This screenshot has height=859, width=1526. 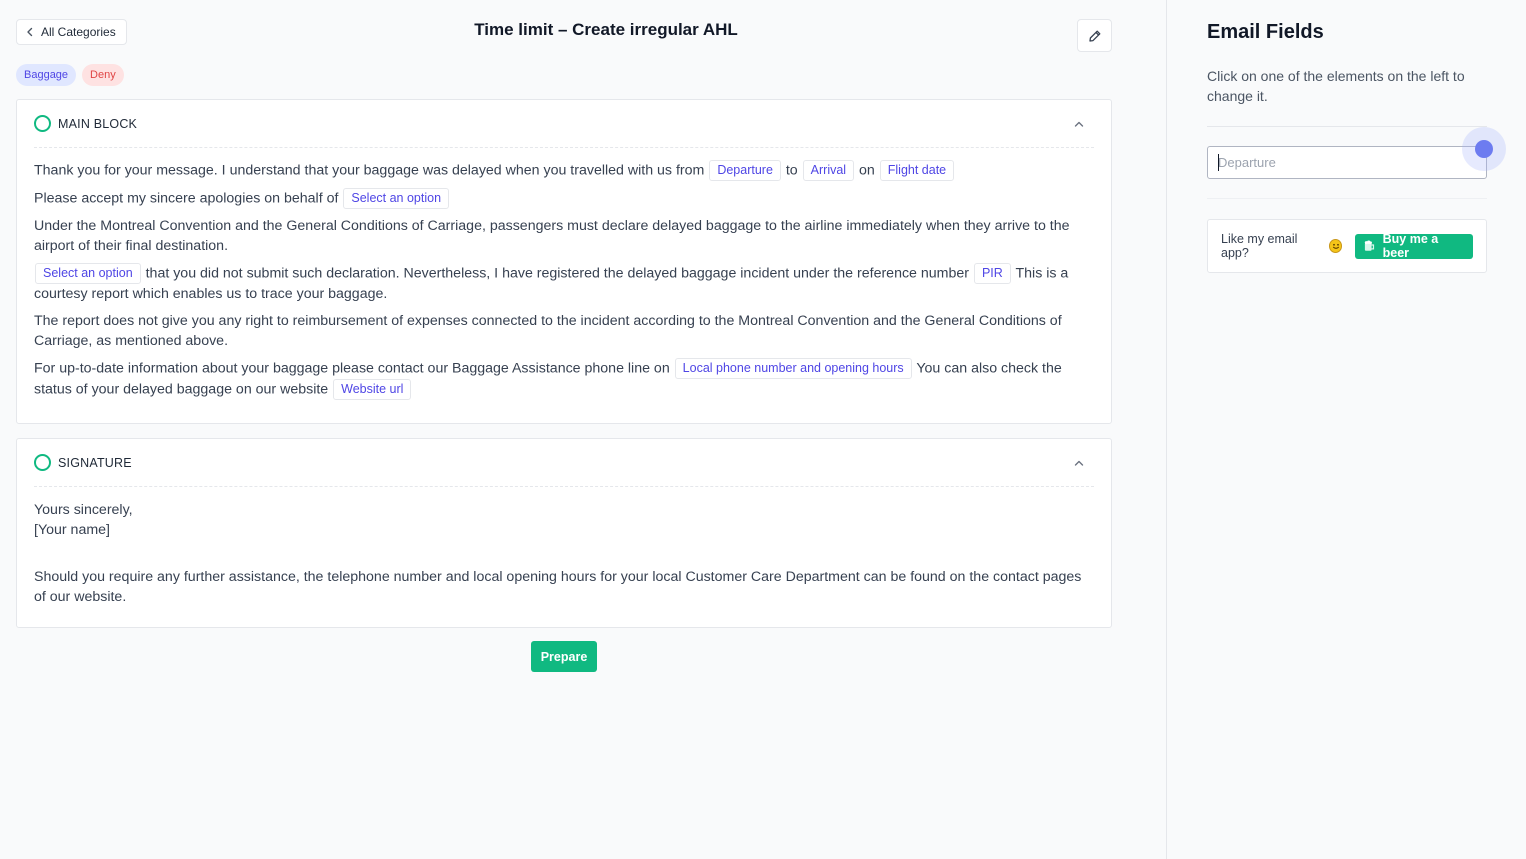 I want to click on main-block-title: MAIN BLOCK, so click(x=98, y=123).